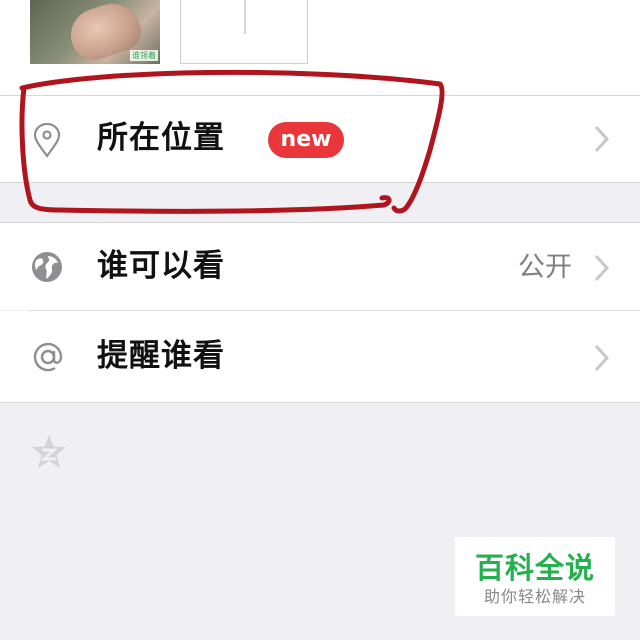  I want to click on site-watermark: 百科全说 助你轻松解决, so click(535, 576).